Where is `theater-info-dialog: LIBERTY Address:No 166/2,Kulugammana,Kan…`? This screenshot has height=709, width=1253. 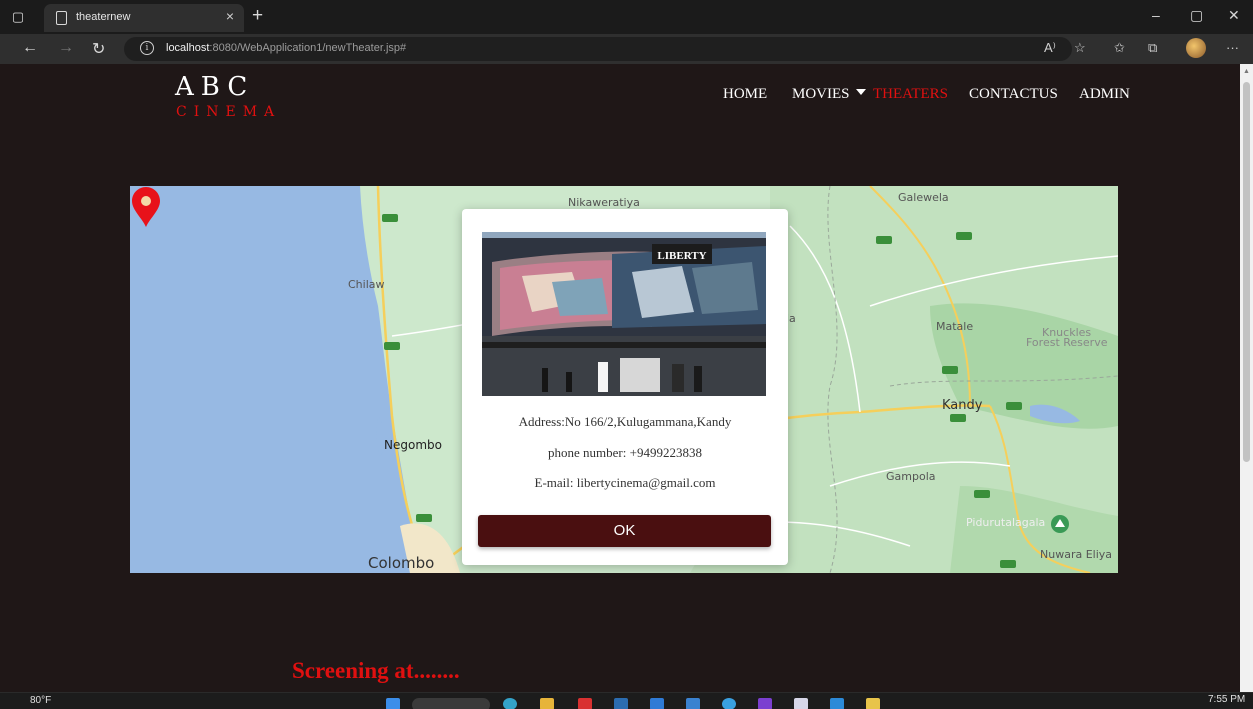
theater-info-dialog: LIBERTY Address:No 166/2,Kulugammana,Kan… is located at coordinates (625, 387).